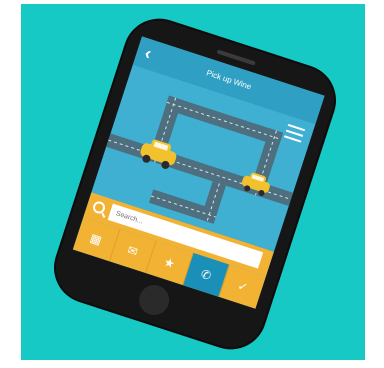 This screenshot has width=384, height=368. What do you see at coordinates (148, 53) in the screenshot?
I see `back-icon: ‹` at bounding box center [148, 53].